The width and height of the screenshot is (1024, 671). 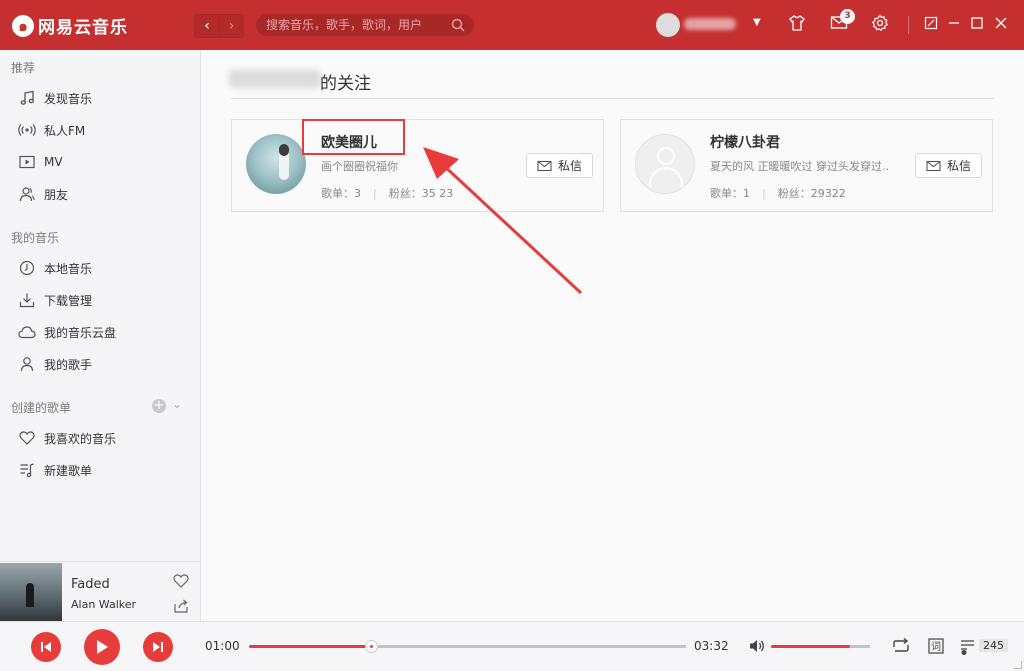 I want to click on song-artist: Alan Walker, so click(x=103, y=604).